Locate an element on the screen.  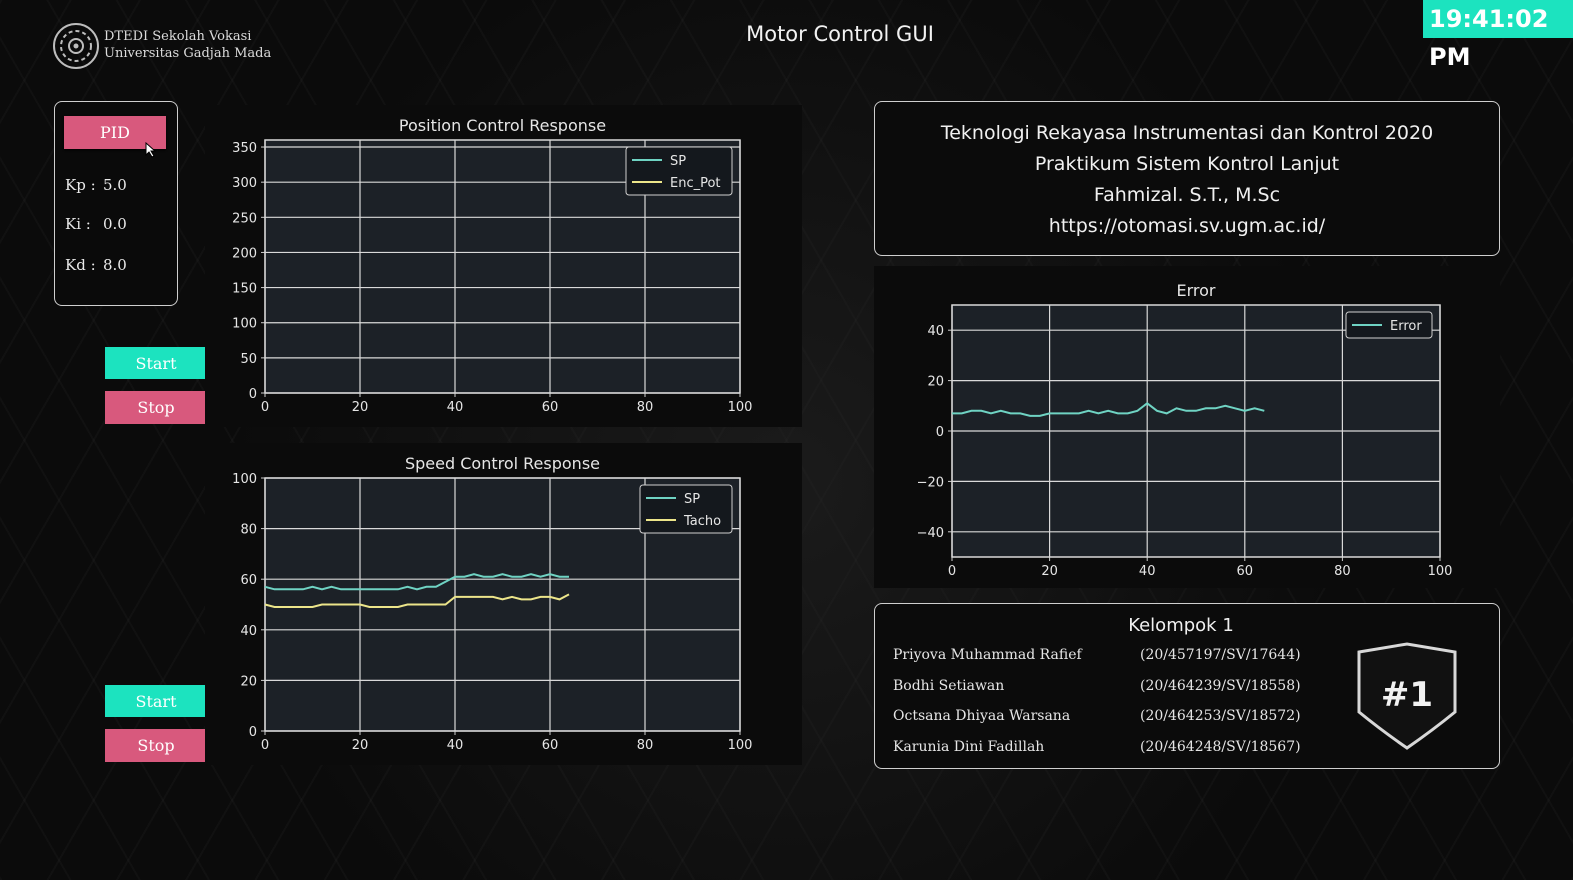
info-url: https://otomasi.sv.ugm.ac.id/ is located at coordinates (1187, 226).